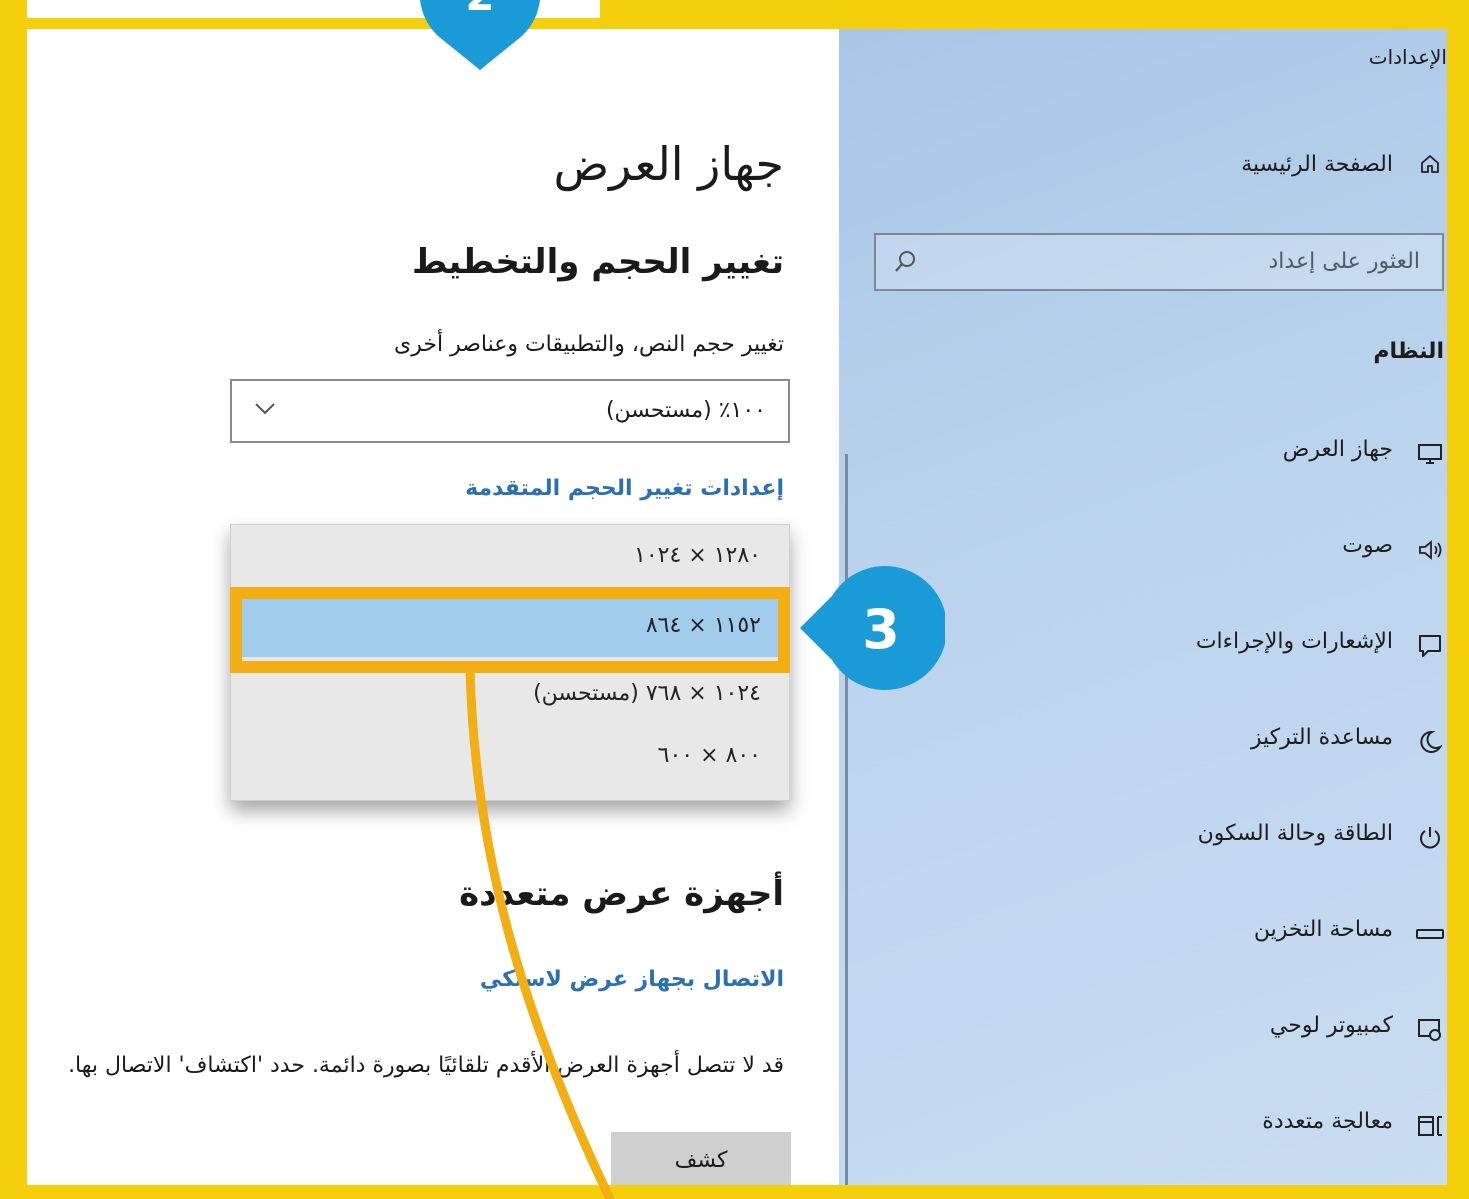 This screenshot has height=1199, width=1469. I want to click on scale-dropdown: ١٠٠٪ (مستحسن), so click(510, 411).